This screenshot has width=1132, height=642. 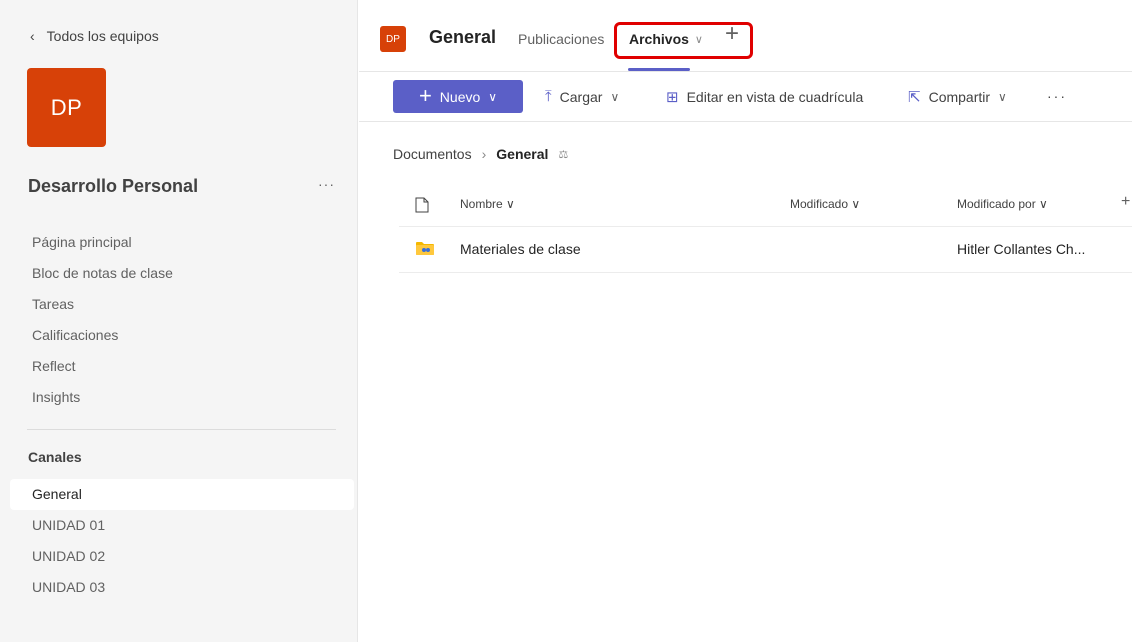 What do you see at coordinates (326, 184) in the screenshot?
I see `team-more-options-icon: ···` at bounding box center [326, 184].